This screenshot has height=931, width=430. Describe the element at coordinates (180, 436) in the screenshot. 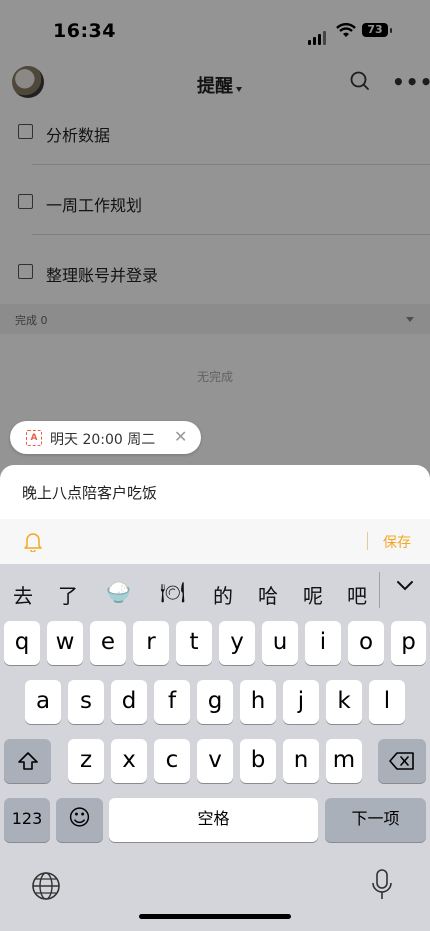

I see `close-icon: ✕` at that location.